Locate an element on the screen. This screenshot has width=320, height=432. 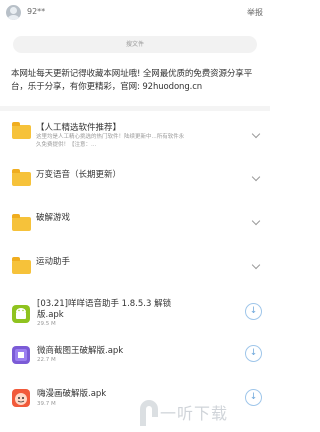
avatar is located at coordinates (13, 12).